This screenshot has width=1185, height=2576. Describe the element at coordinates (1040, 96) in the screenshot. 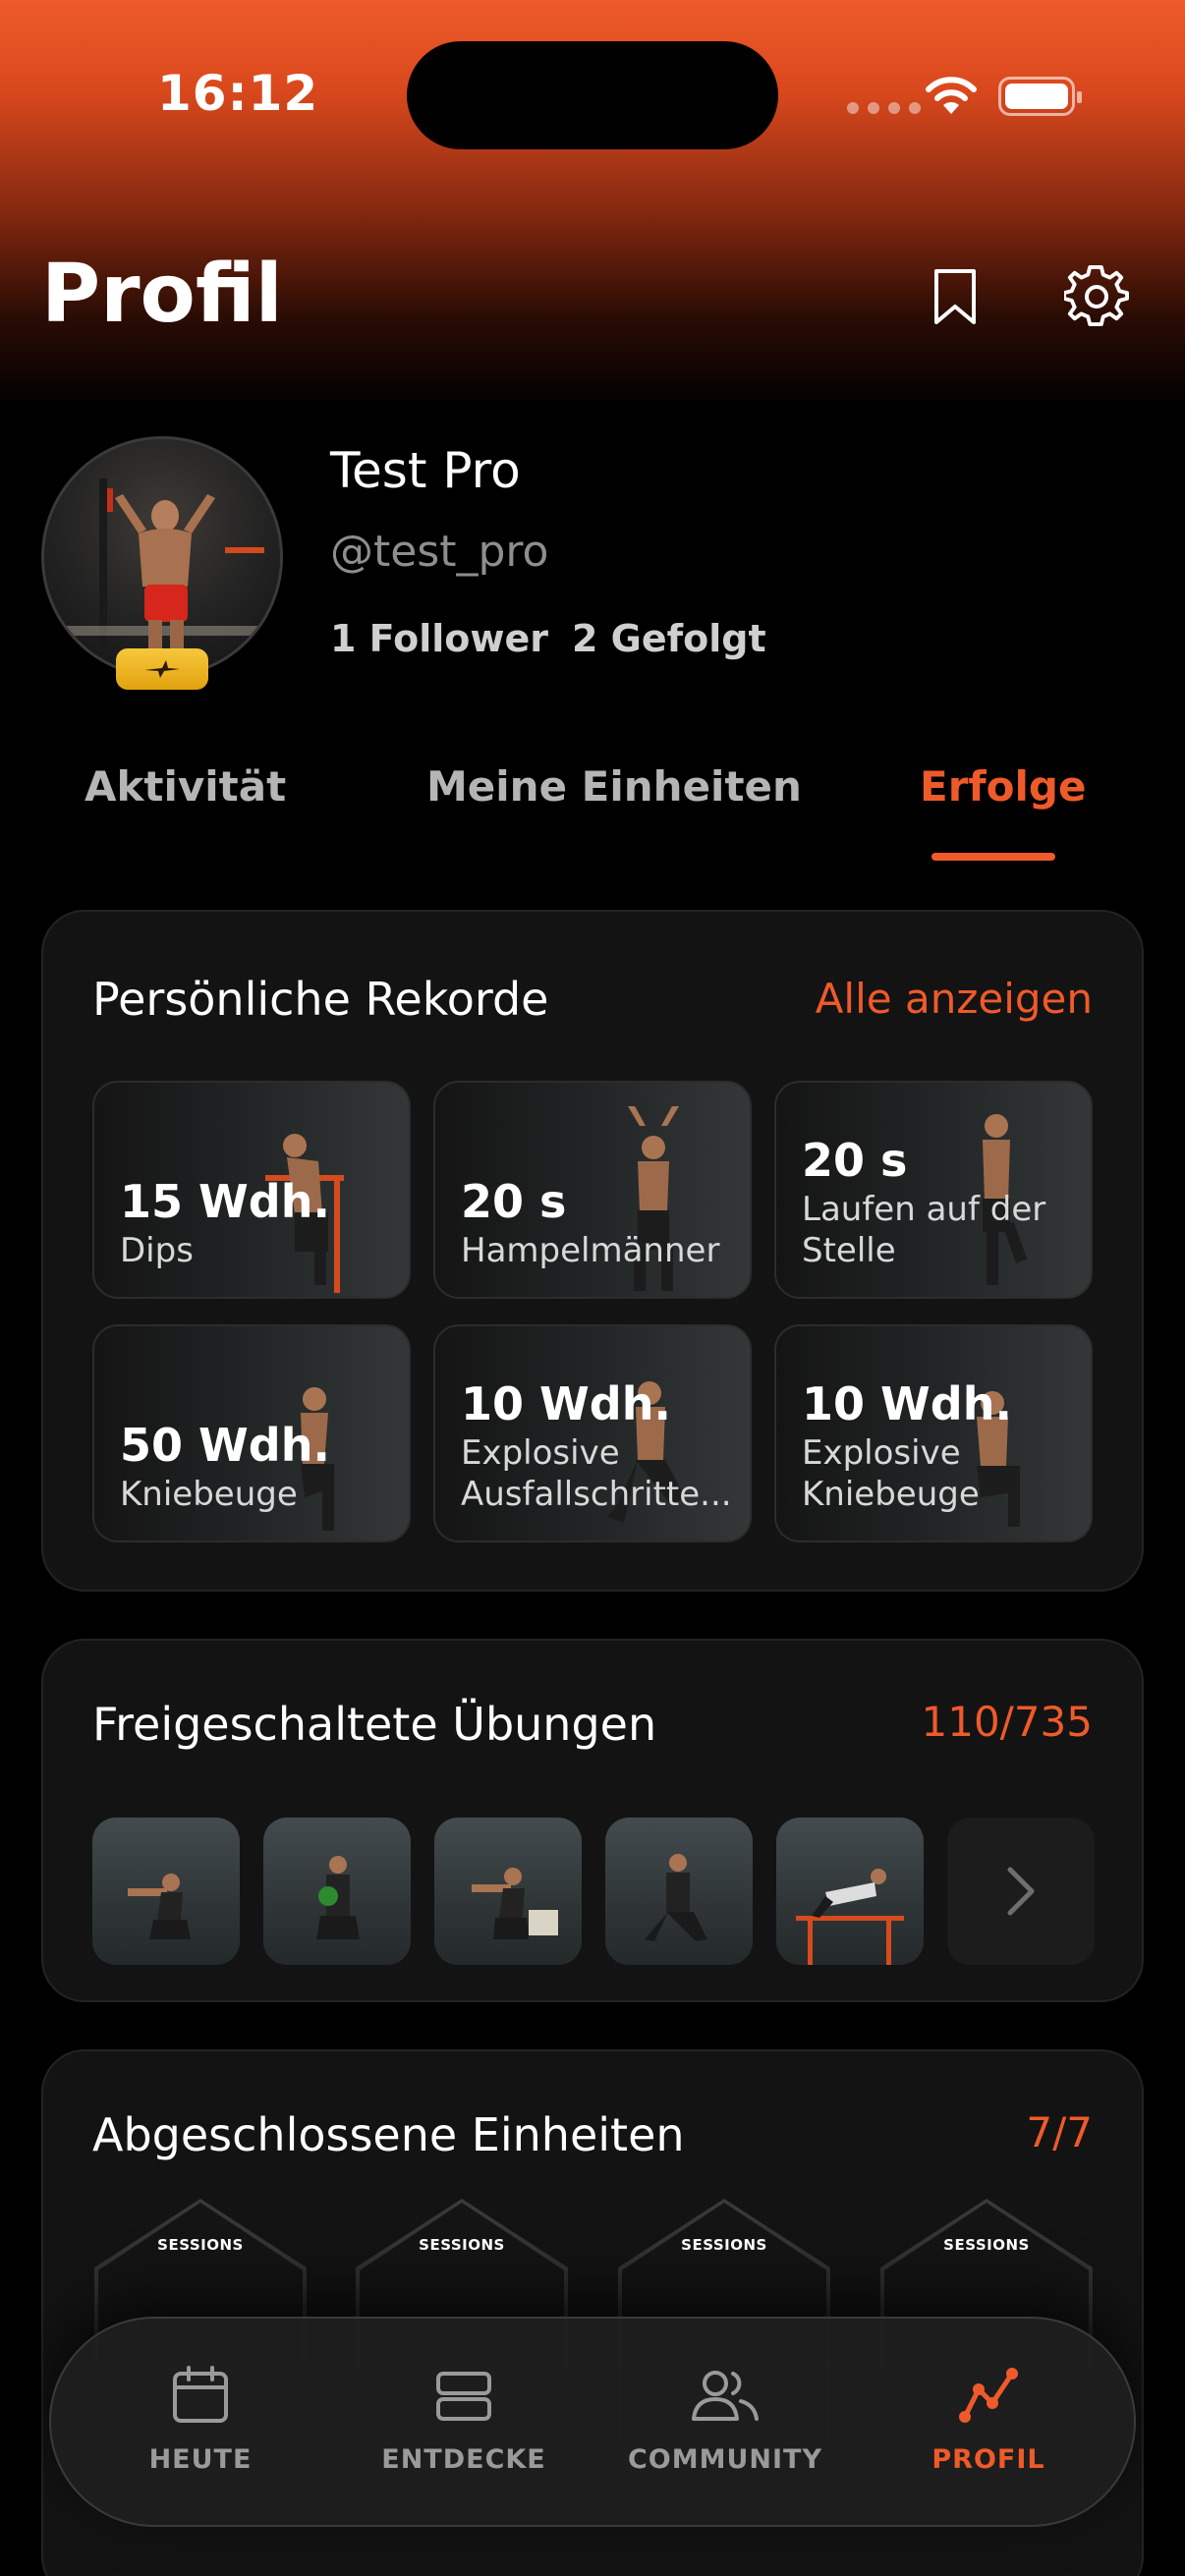

I see `battery-icon` at that location.